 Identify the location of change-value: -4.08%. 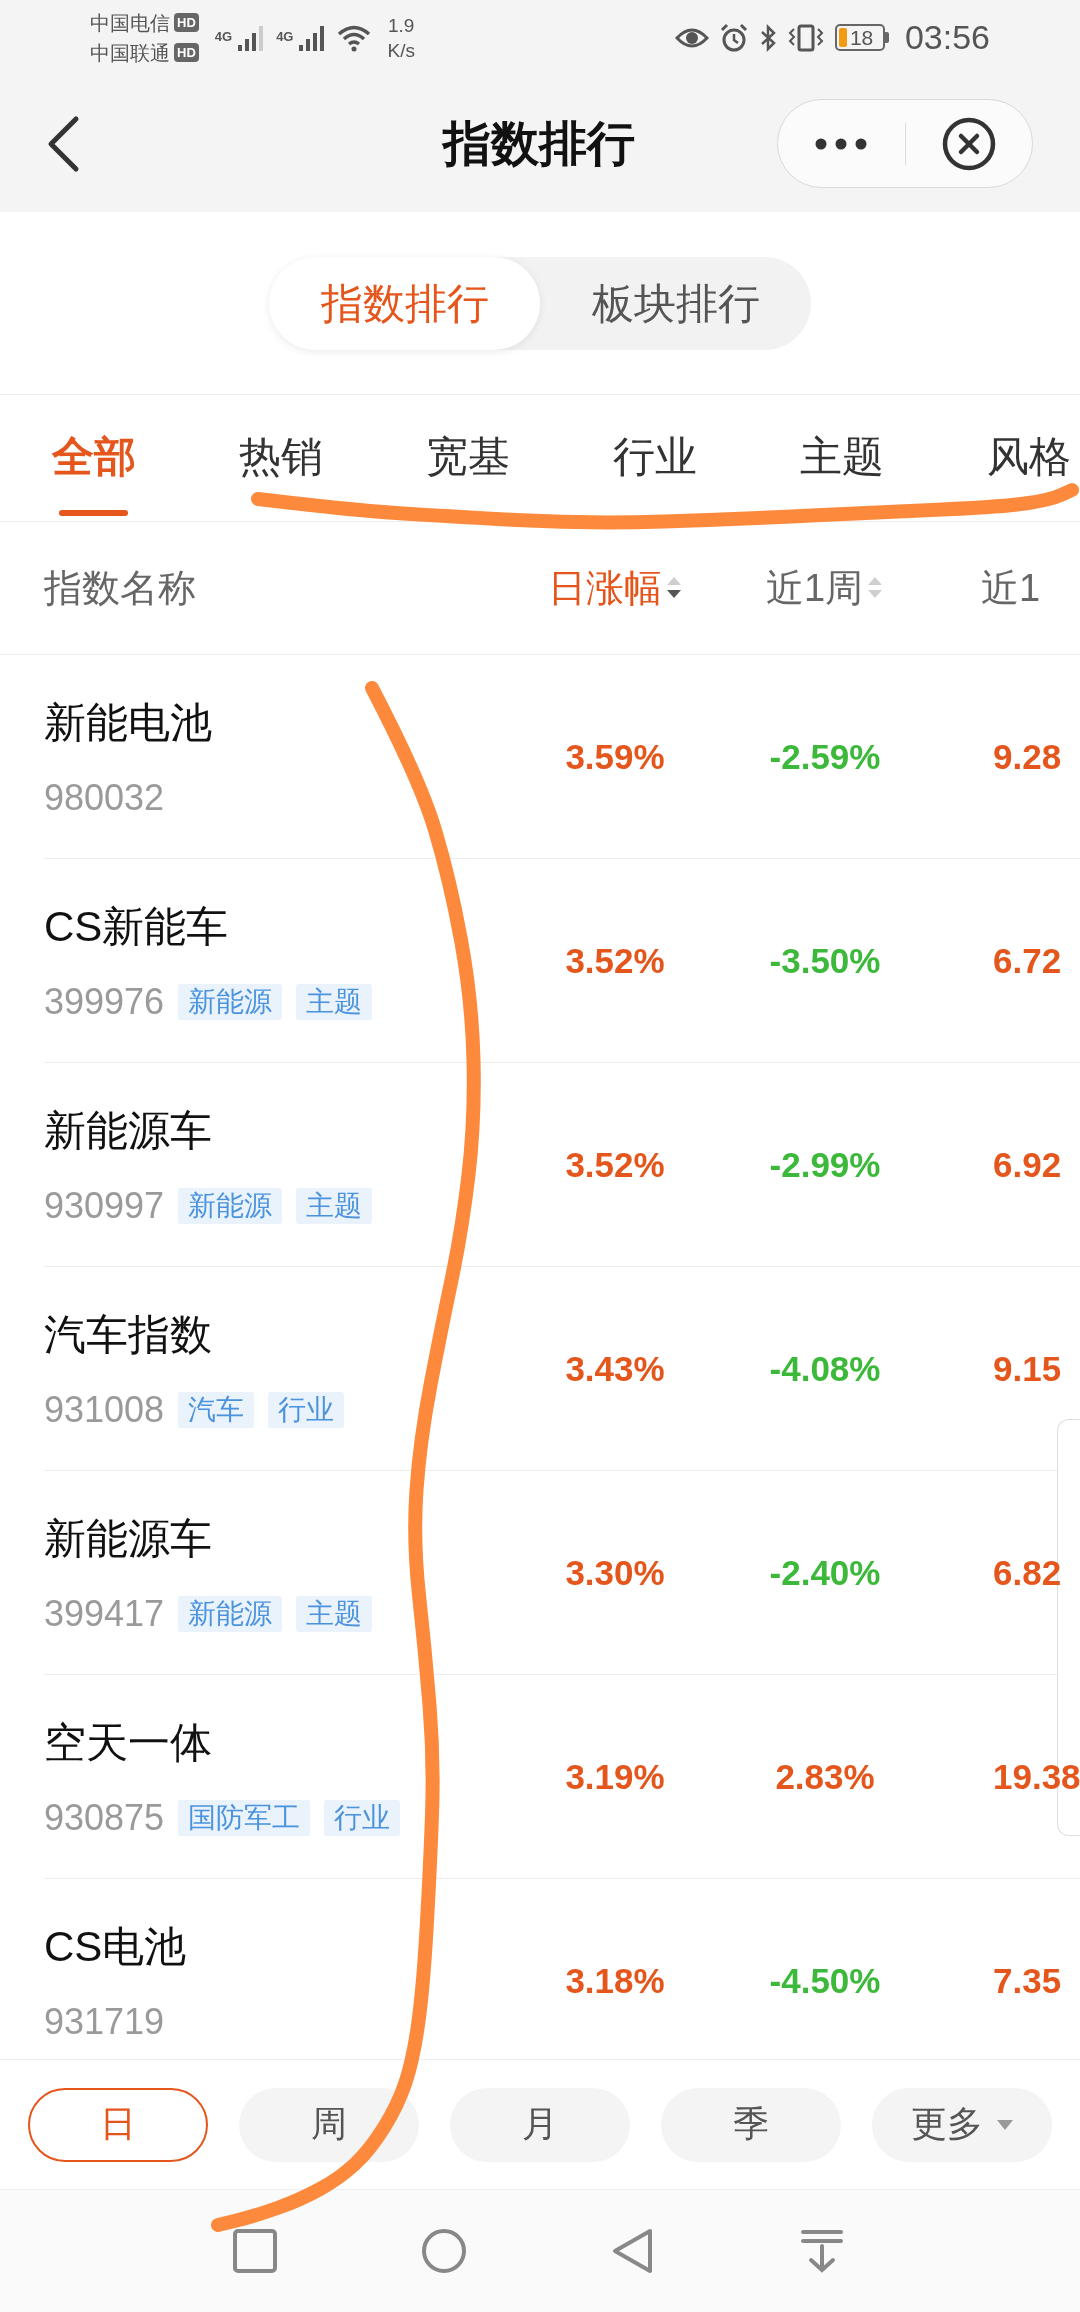
(825, 1368).